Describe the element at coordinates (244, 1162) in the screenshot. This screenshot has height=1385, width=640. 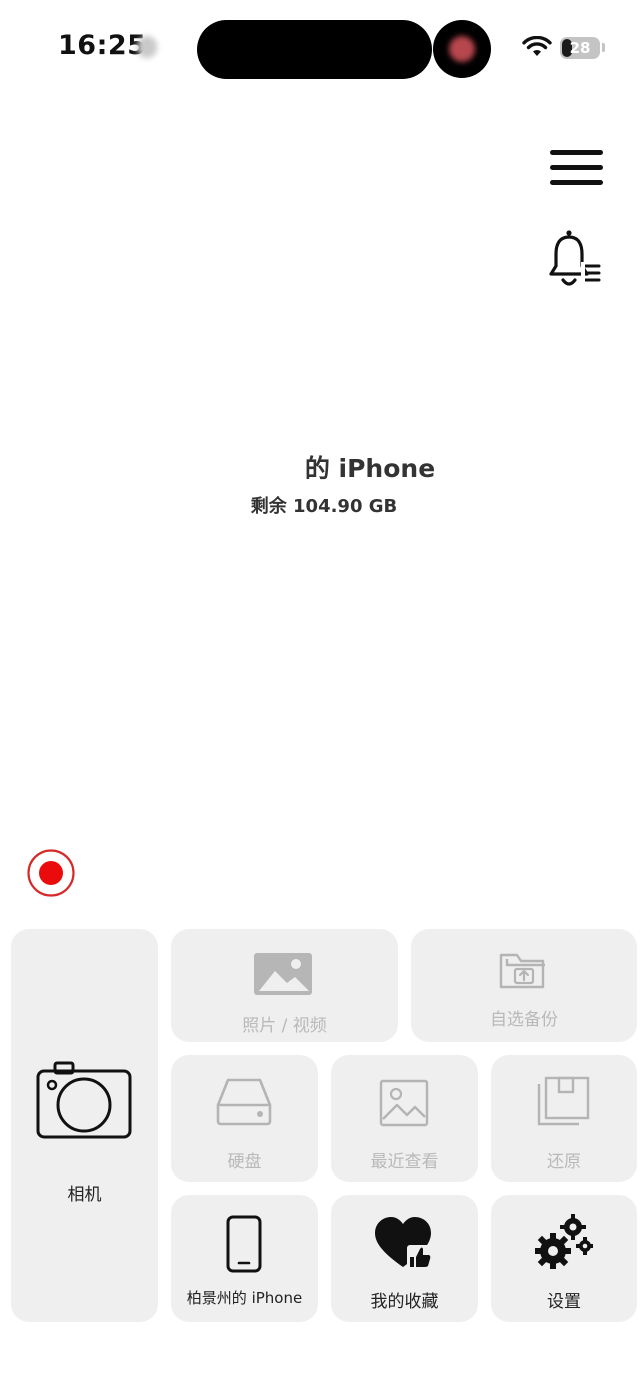
I see `hard-disk-label: 硬盘` at that location.